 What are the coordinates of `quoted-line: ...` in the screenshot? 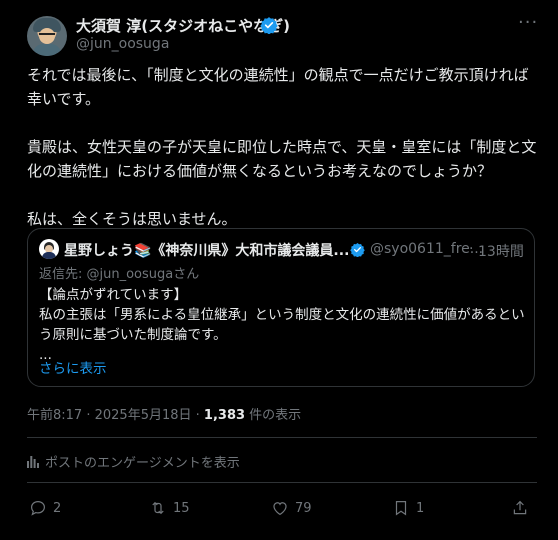 It's located at (45, 355).